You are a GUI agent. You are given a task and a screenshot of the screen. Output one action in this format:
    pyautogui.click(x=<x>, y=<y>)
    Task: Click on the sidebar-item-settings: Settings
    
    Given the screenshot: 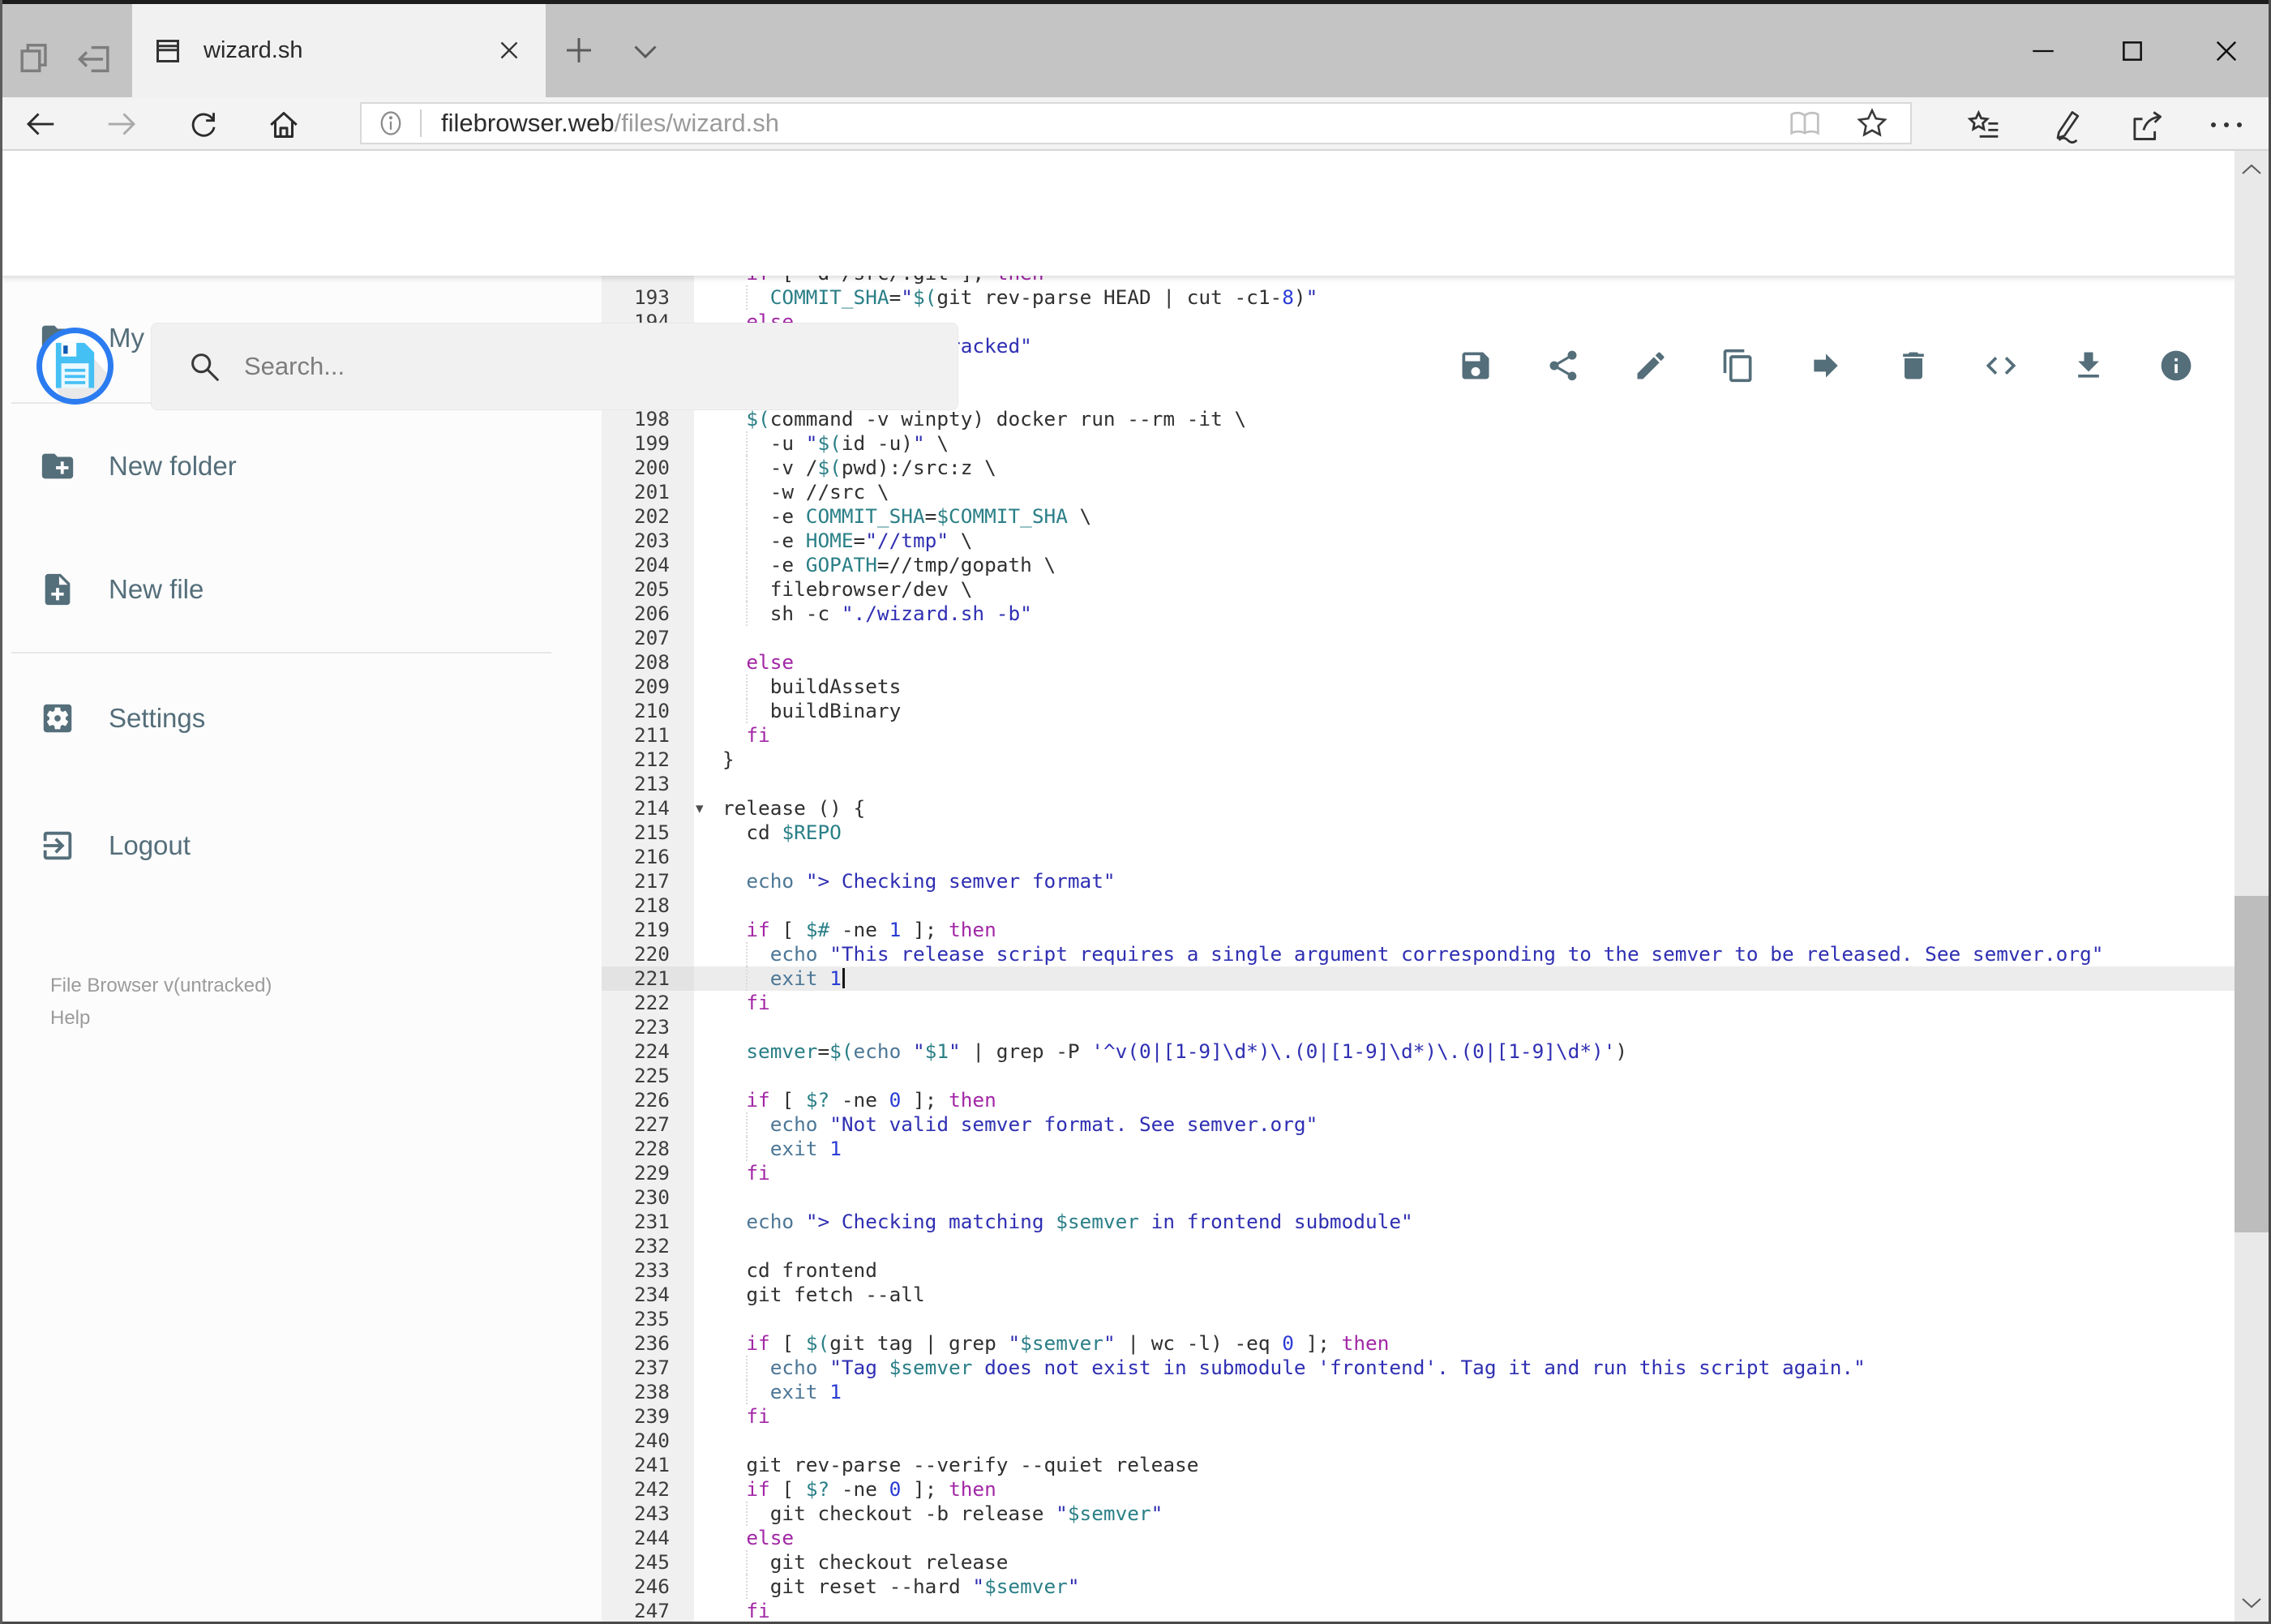 What is the action you would take?
    pyautogui.click(x=301, y=718)
    